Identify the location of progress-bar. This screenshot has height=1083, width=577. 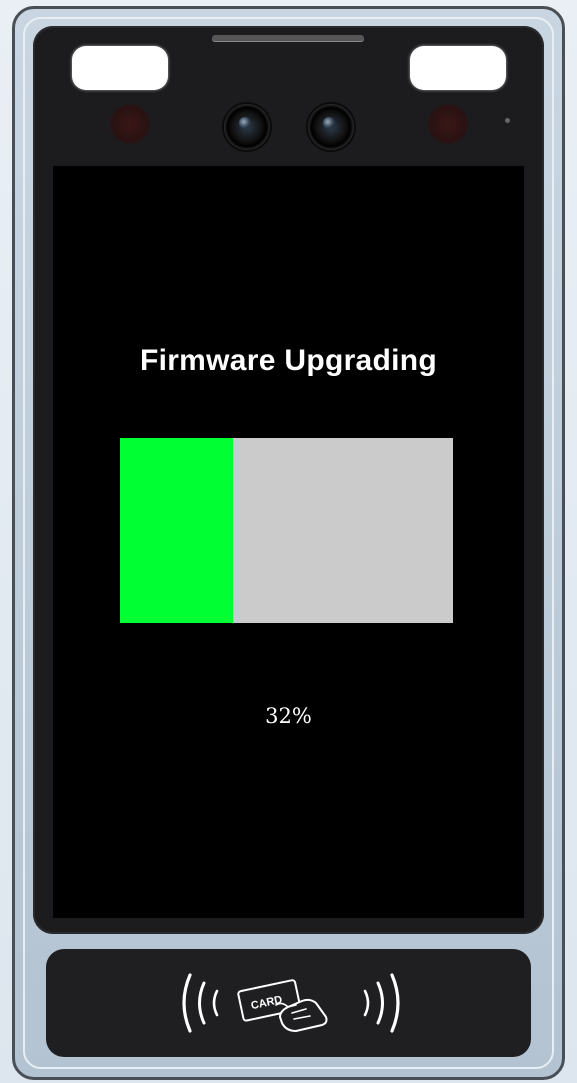
(286, 530).